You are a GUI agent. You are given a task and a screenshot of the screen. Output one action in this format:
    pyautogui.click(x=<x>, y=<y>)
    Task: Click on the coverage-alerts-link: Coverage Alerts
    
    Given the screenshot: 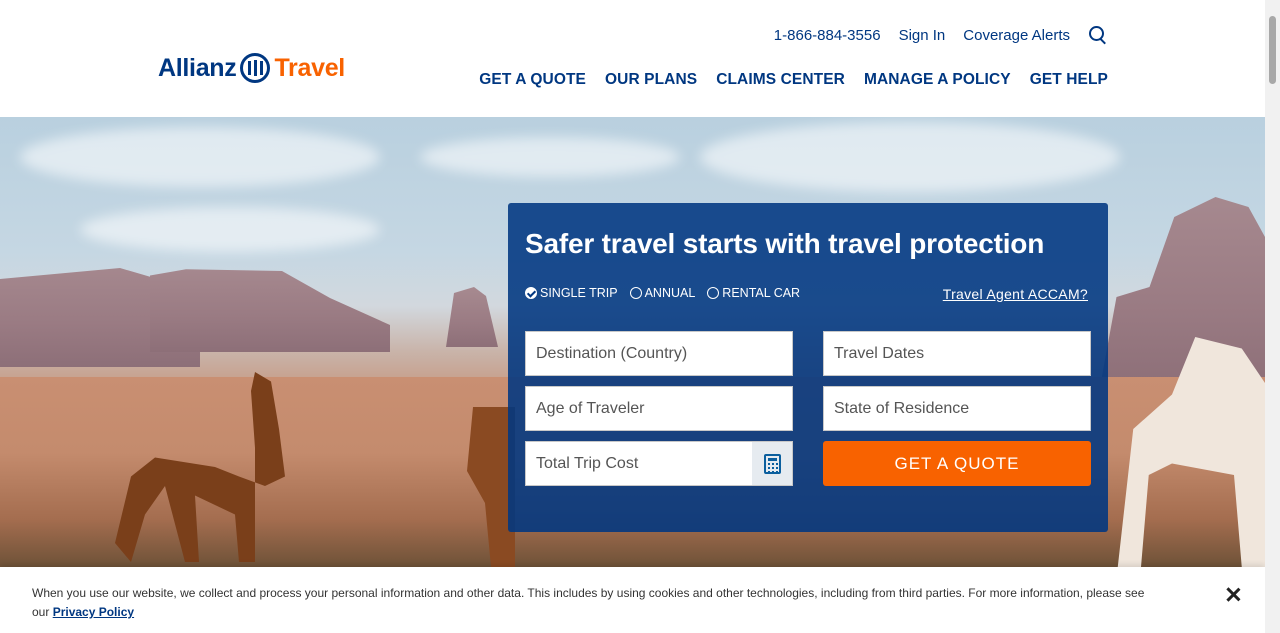 What is the action you would take?
    pyautogui.click(x=1016, y=35)
    